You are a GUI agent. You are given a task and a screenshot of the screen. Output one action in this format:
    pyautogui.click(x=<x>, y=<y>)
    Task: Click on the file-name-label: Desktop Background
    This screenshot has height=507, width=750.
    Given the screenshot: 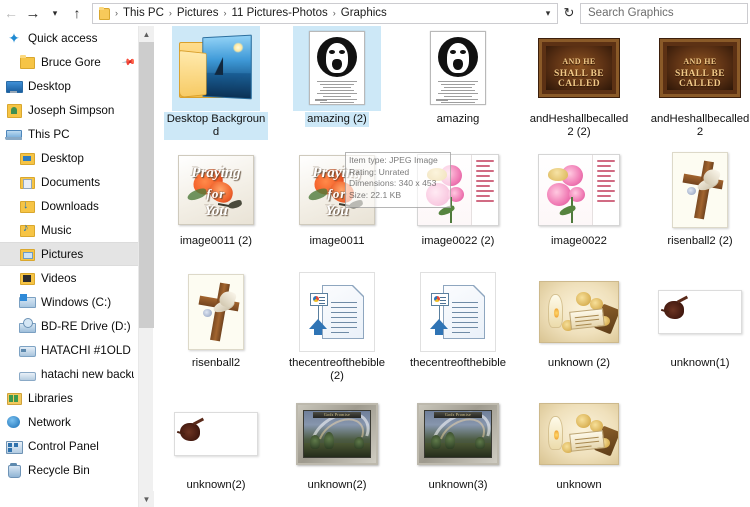 What is the action you would take?
    pyautogui.click(x=216, y=126)
    